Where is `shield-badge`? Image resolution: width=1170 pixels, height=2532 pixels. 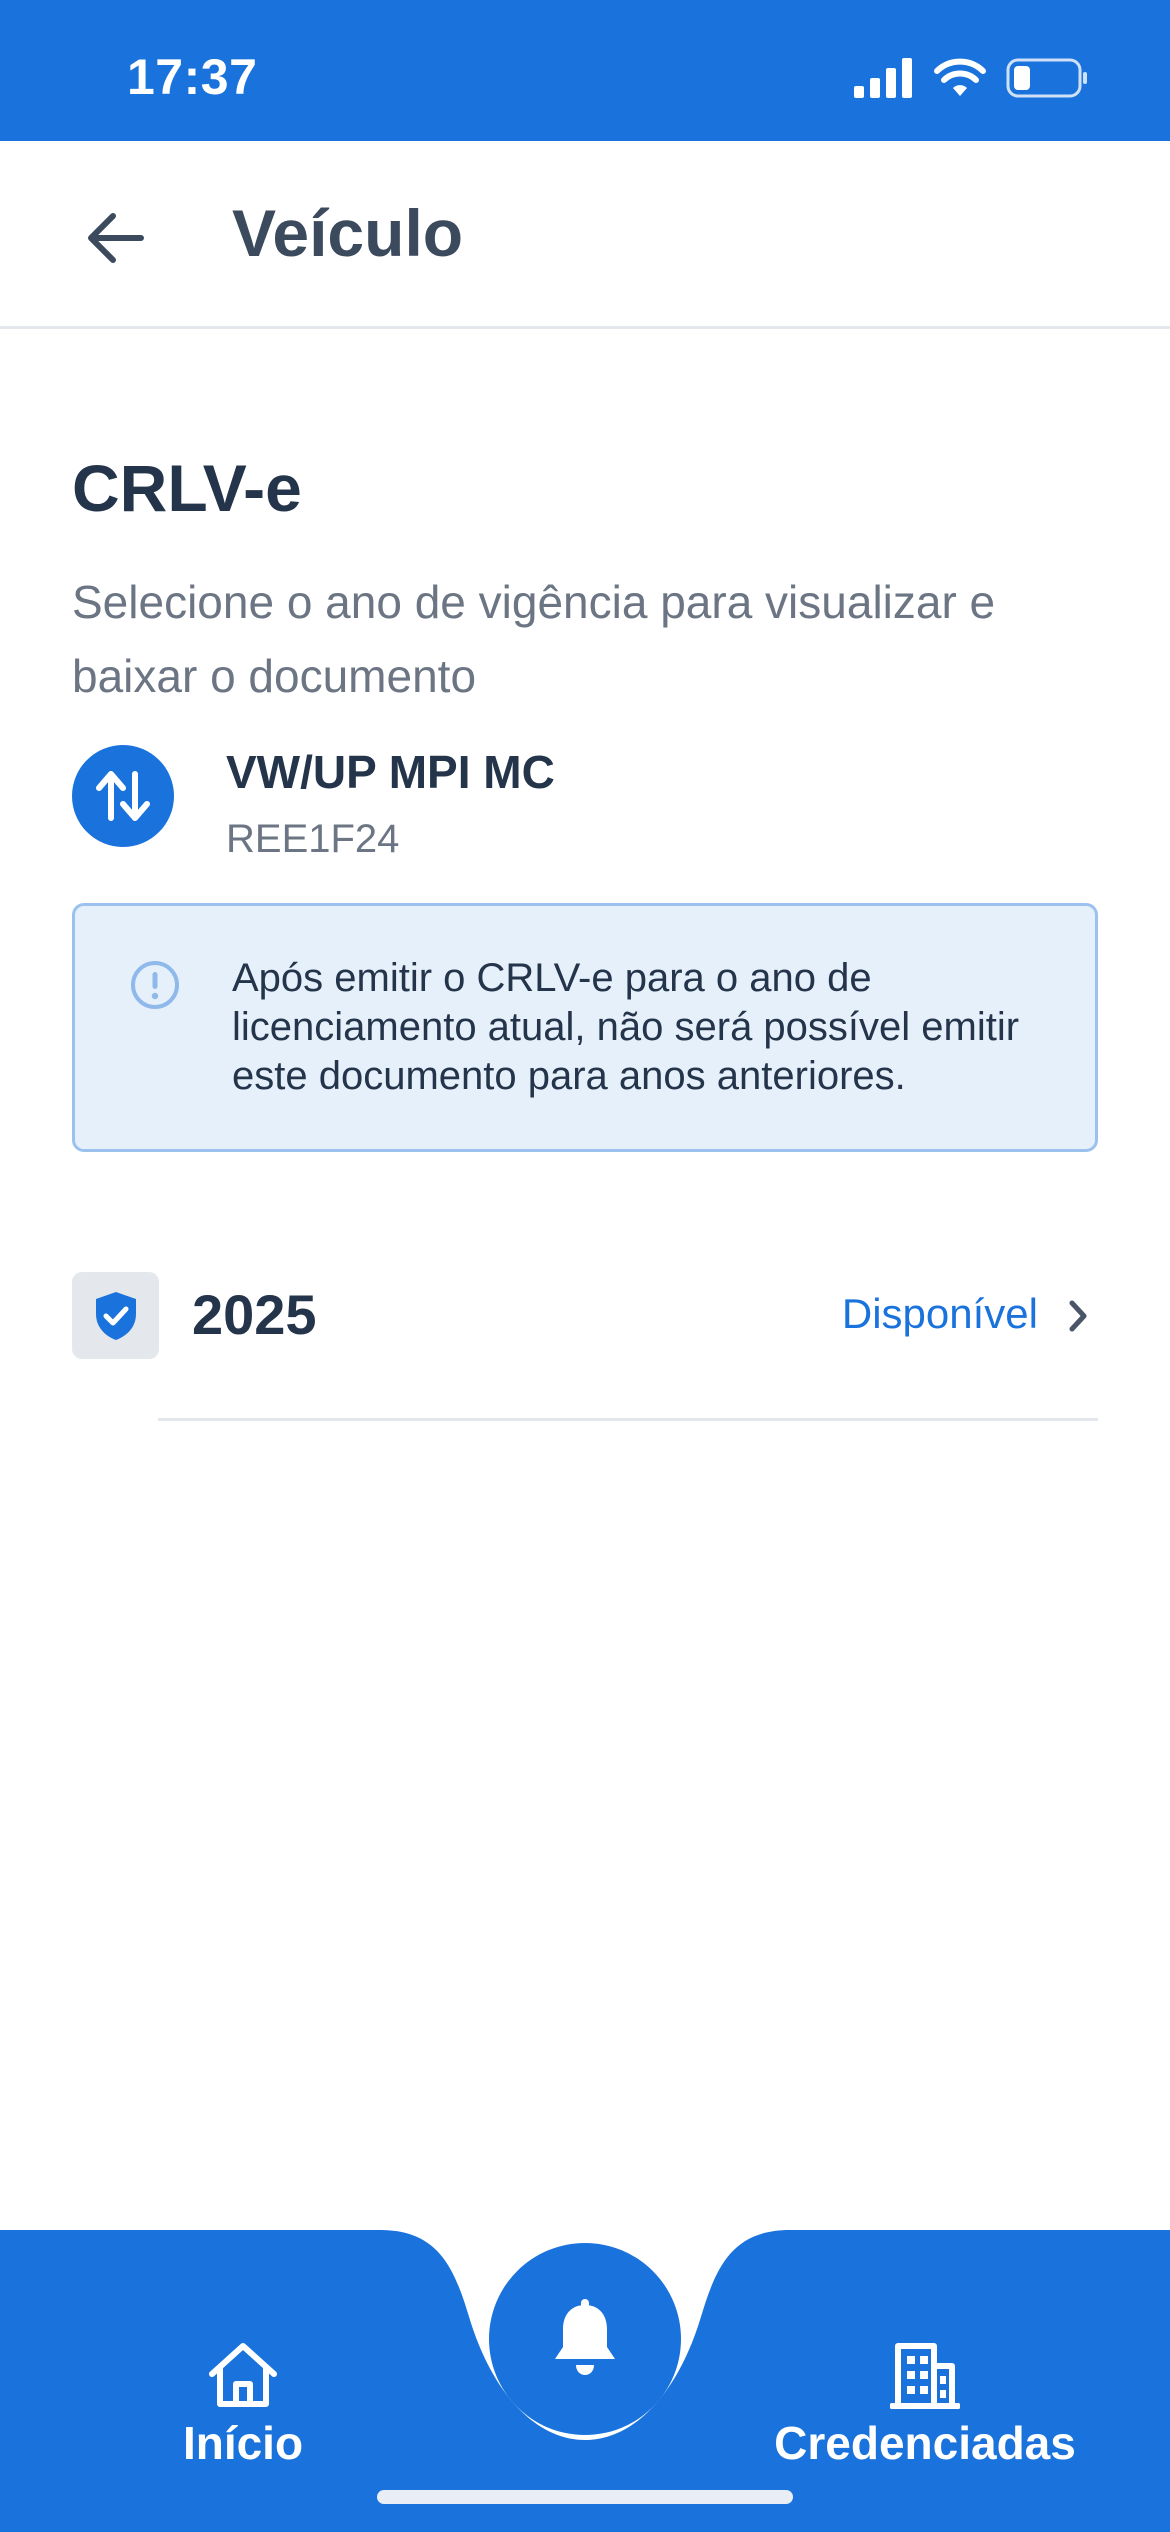 shield-badge is located at coordinates (115, 1315).